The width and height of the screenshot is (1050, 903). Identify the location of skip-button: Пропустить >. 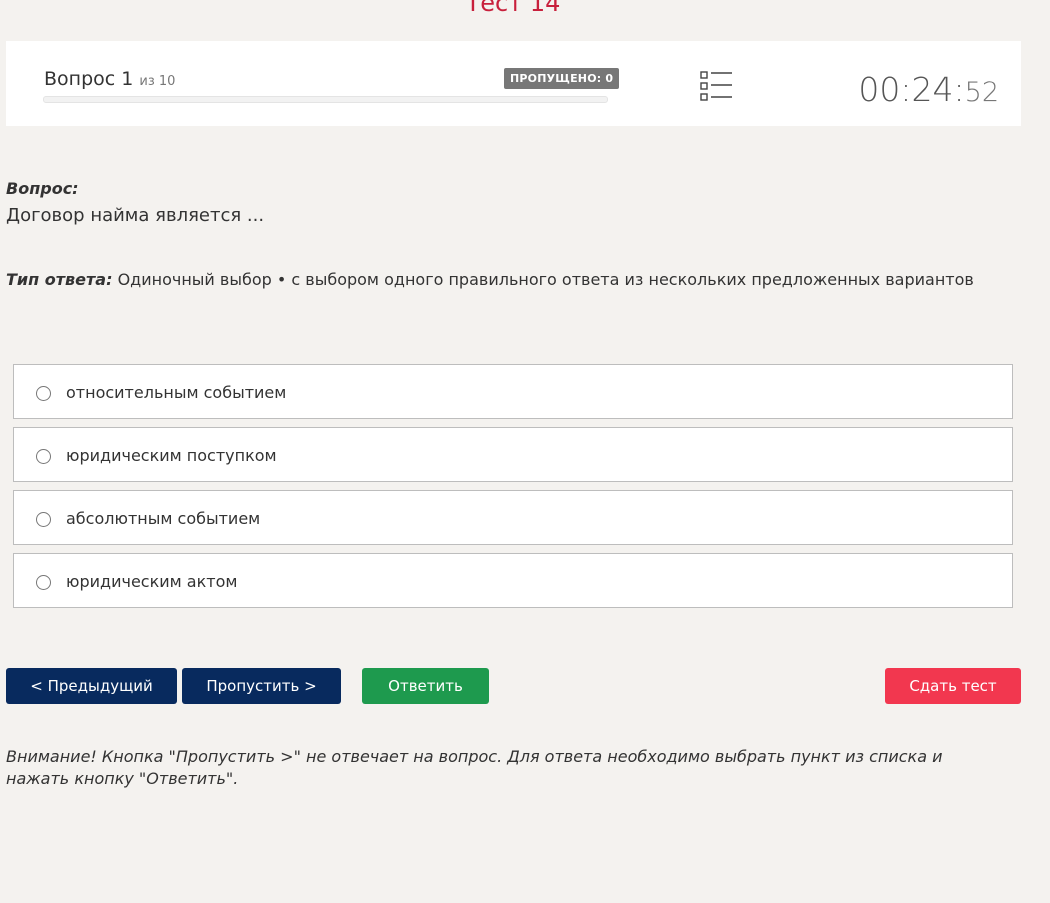
(261, 686).